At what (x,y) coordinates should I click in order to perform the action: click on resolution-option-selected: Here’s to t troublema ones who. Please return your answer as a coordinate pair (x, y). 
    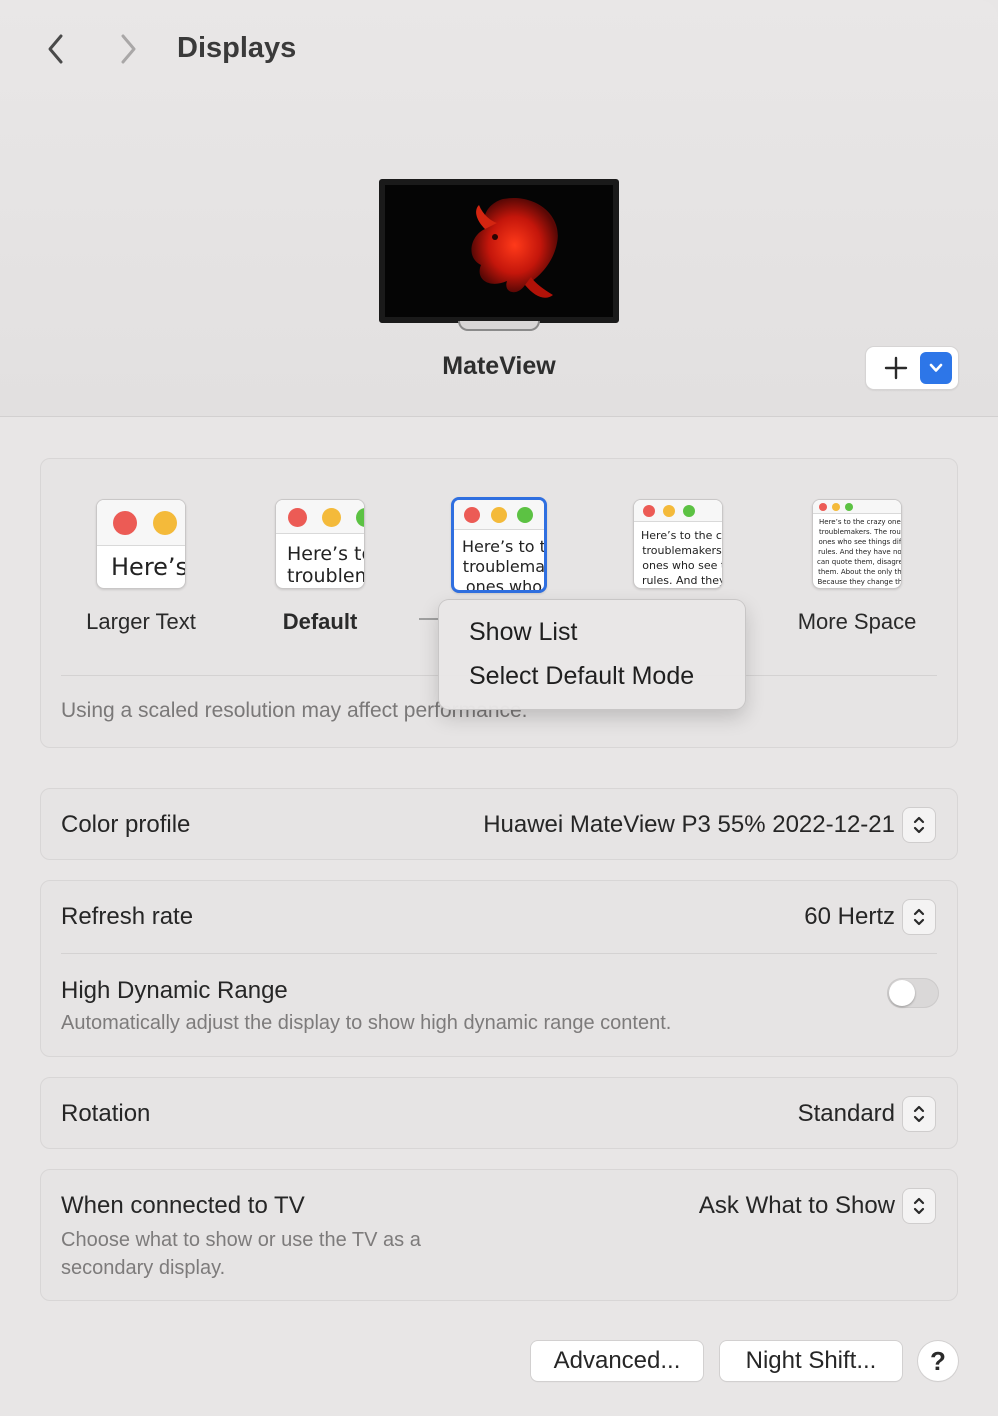
    Looking at the image, I should click on (499, 545).